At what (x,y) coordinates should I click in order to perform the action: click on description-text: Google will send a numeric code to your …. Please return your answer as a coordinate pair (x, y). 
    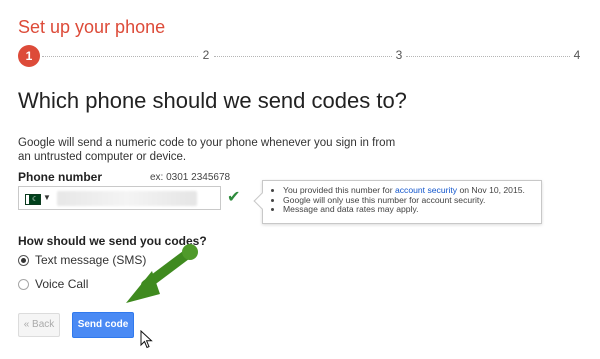
    Looking at the image, I should click on (207, 150).